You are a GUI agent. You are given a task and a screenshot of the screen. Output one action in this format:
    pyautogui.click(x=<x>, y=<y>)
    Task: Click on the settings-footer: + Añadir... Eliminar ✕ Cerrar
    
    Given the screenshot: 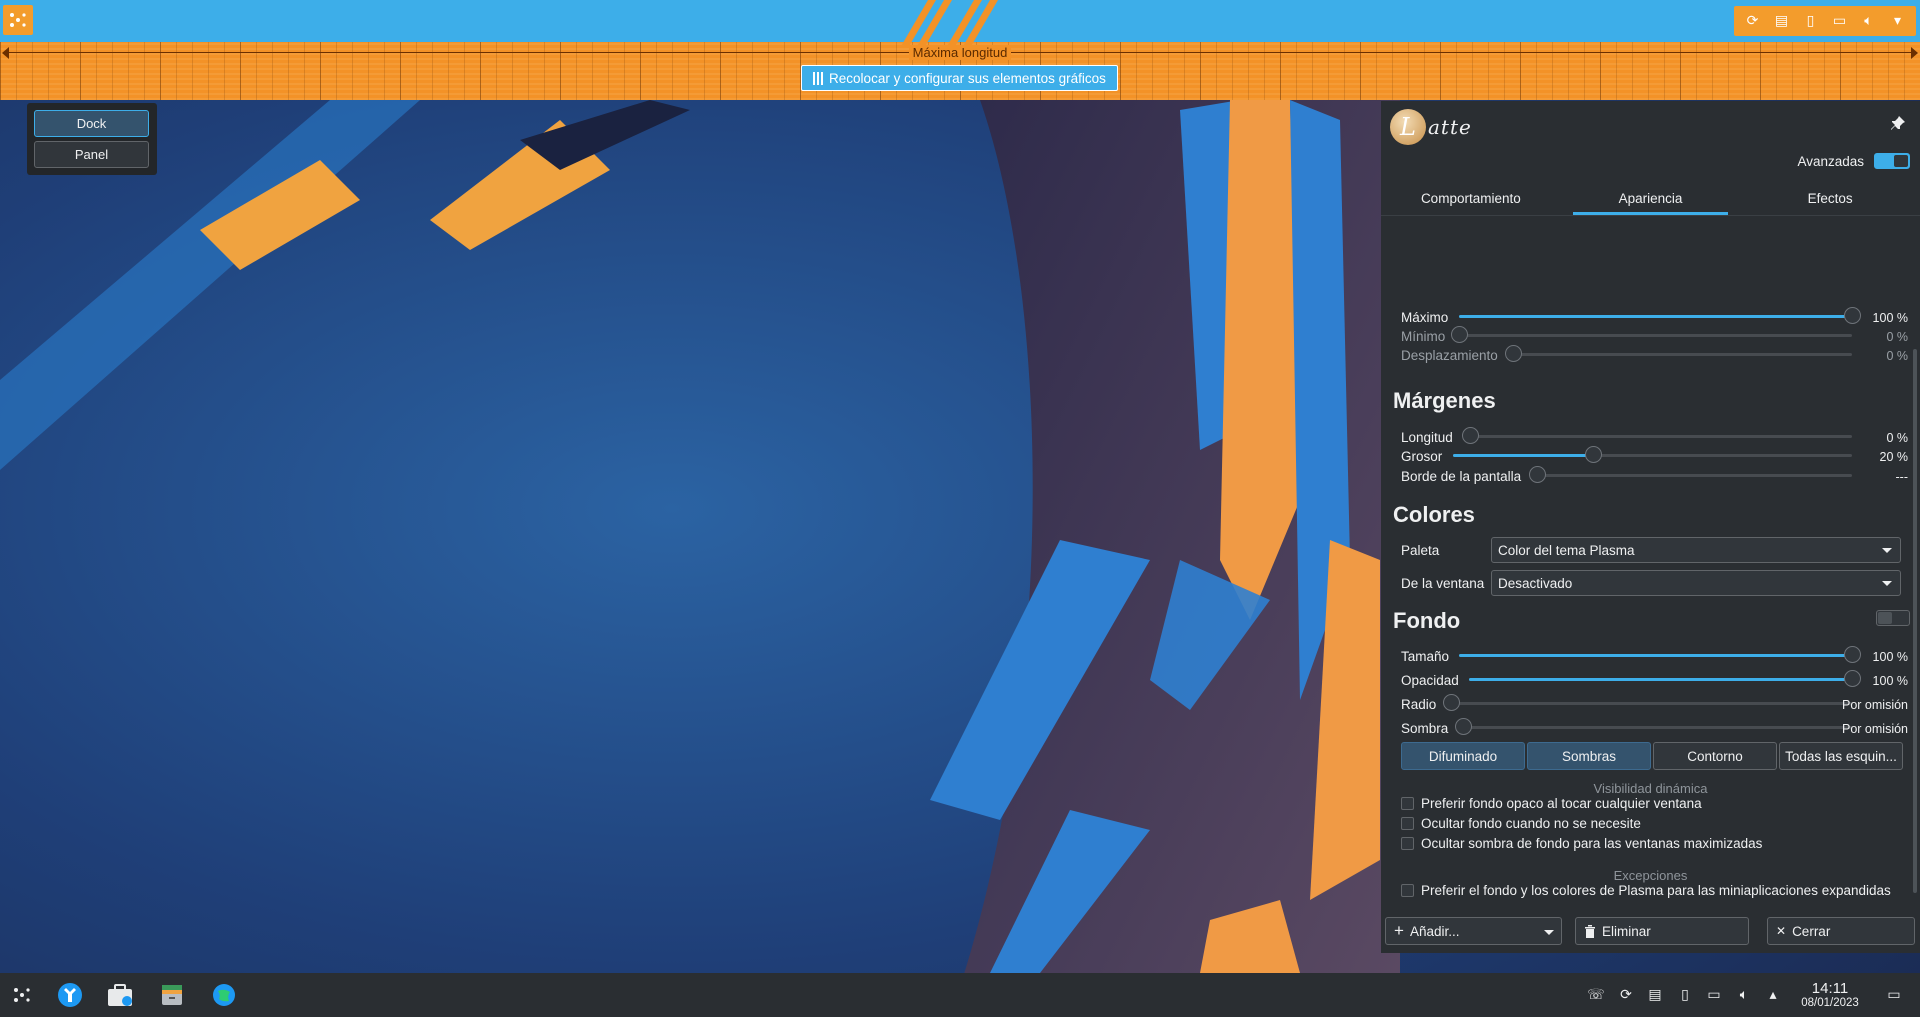 What is the action you would take?
    pyautogui.click(x=1650, y=931)
    